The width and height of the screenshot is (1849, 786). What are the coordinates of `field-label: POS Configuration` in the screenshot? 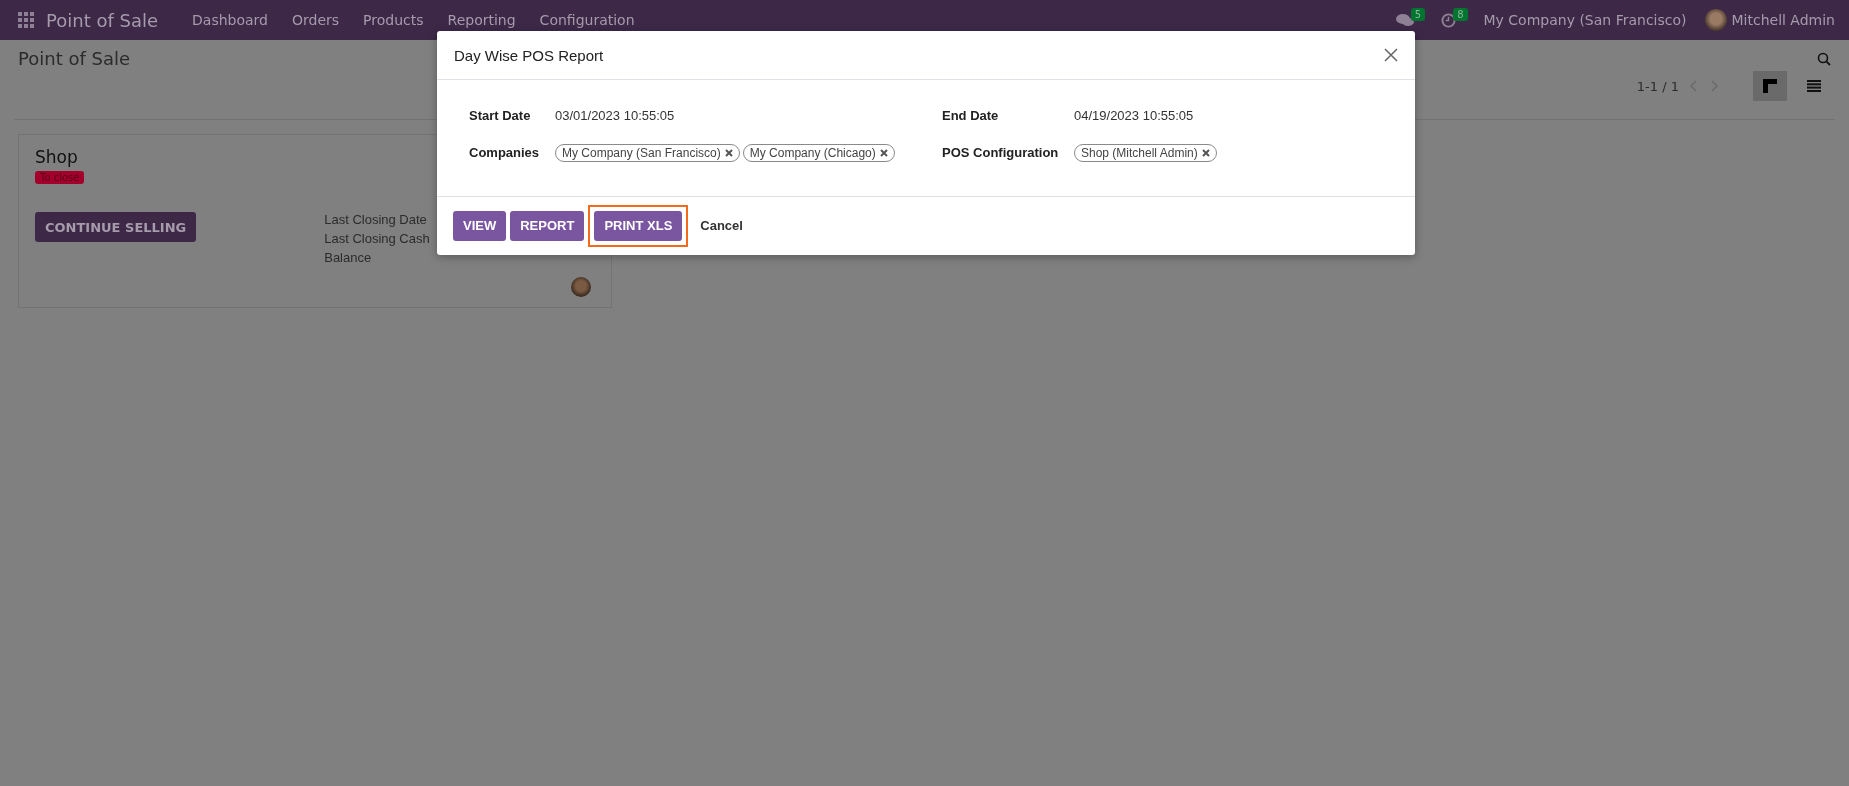 It's located at (1001, 153).